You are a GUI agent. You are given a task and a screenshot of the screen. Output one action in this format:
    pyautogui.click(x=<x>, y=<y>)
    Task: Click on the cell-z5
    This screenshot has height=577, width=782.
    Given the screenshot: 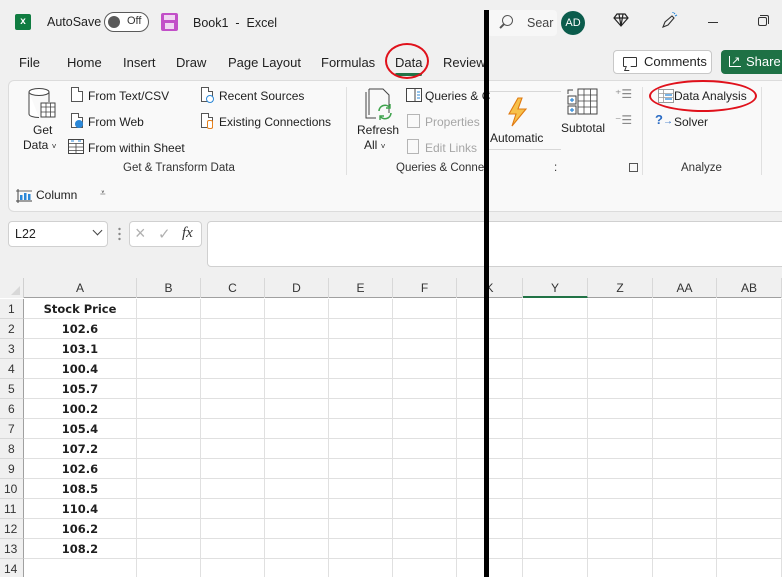 What is the action you would take?
    pyautogui.click(x=620, y=389)
    